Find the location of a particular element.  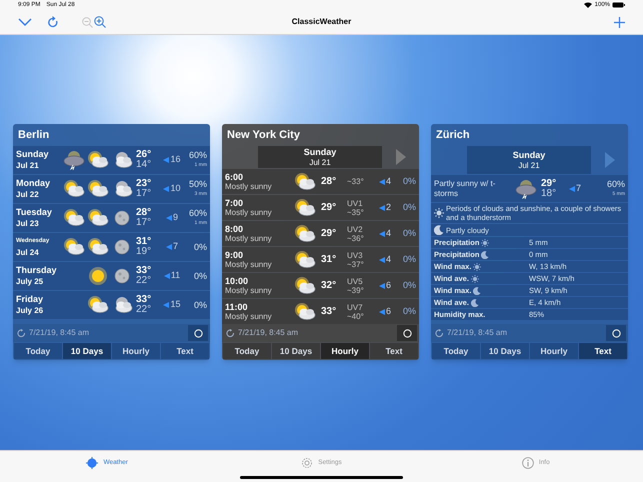

moon-icon is located at coordinates (439, 230).